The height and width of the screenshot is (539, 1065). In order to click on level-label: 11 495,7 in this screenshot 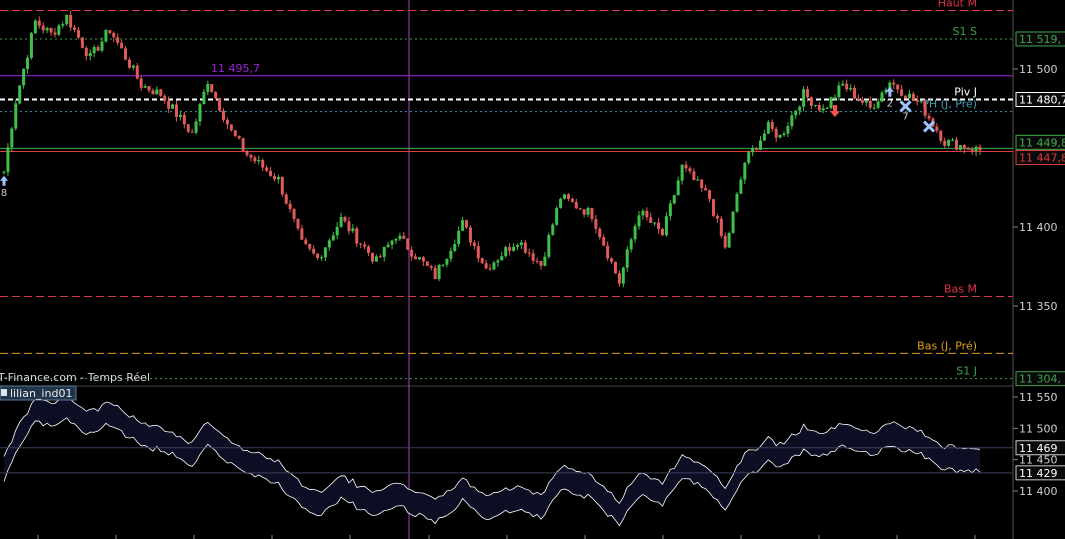, I will do `click(235, 68)`.